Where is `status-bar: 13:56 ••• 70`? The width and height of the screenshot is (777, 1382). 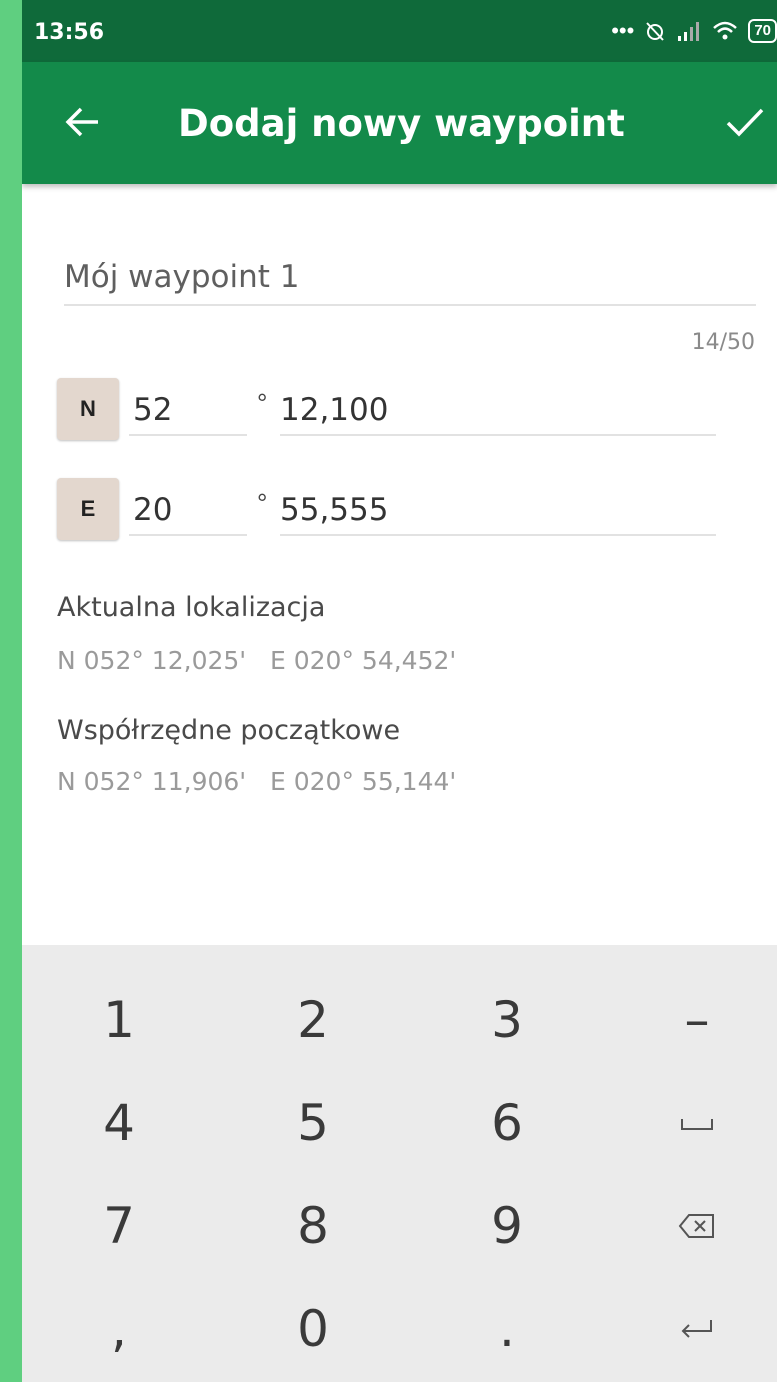
status-bar: 13:56 ••• 70 is located at coordinates (399, 31).